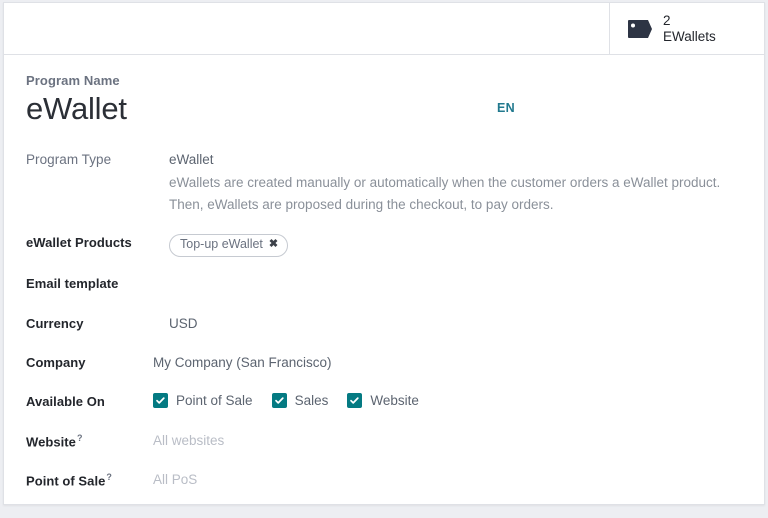 Image resolution: width=768 pixels, height=518 pixels. I want to click on stat-value: 2, so click(667, 20).